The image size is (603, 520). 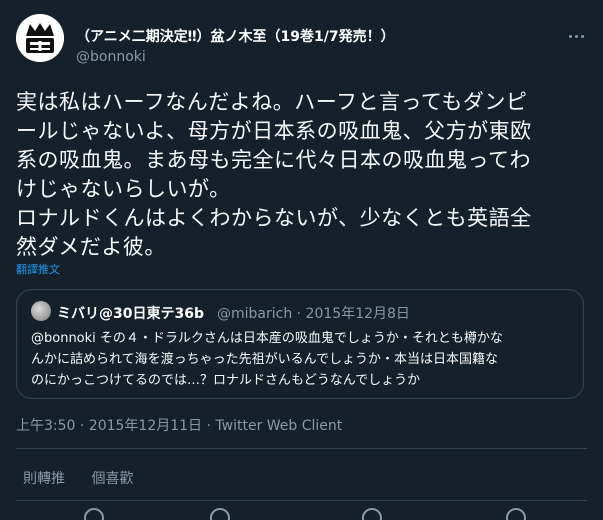 What do you see at coordinates (123, 189) in the screenshot?
I see `tweet-text-line: けじゃないらしいが。` at bounding box center [123, 189].